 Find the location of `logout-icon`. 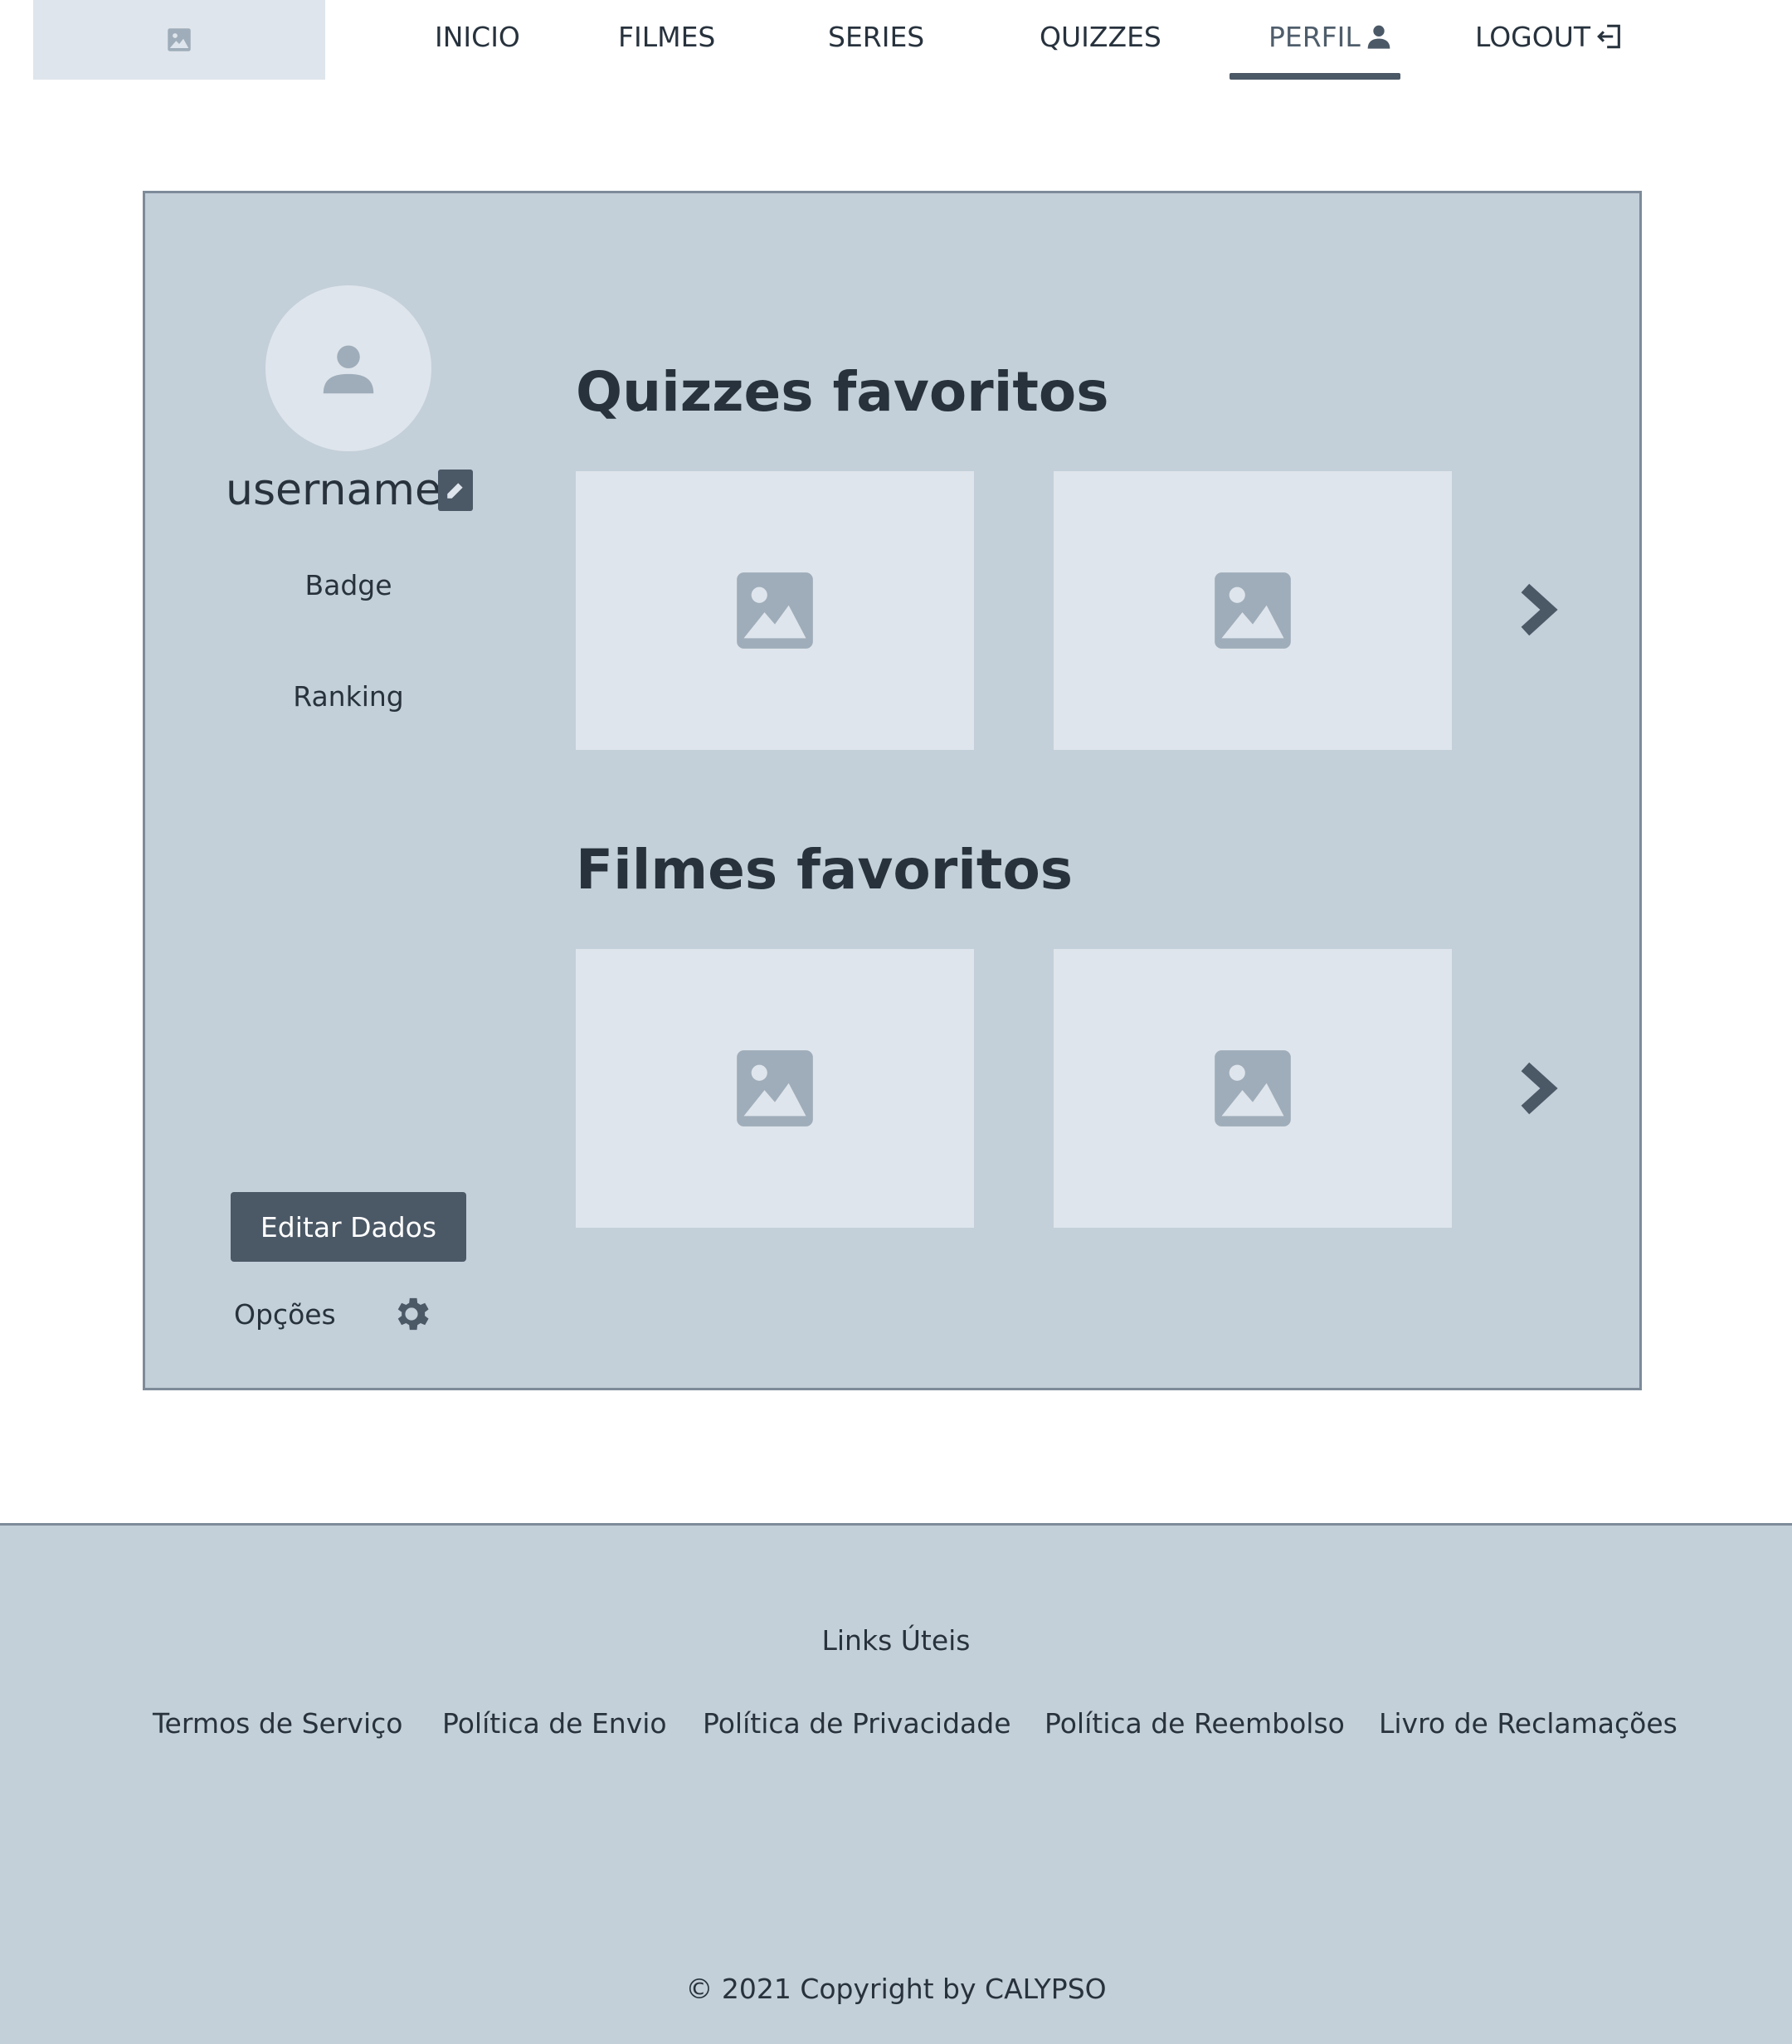

logout-icon is located at coordinates (1609, 36).